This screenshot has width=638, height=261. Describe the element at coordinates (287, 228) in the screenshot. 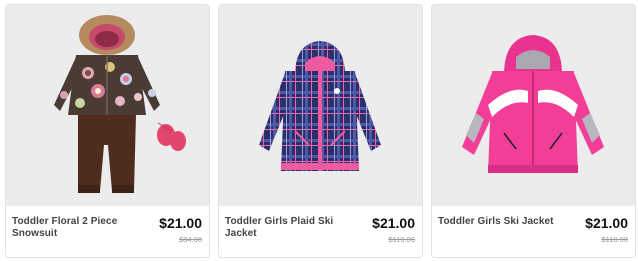

I see `product-name: Toddler Girls Plaid Ski Jacket` at that location.